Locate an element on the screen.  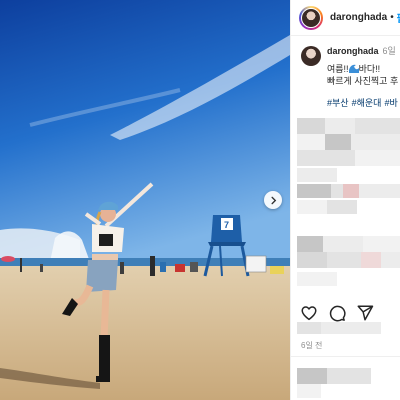
comment-icon is located at coordinates (337, 313).